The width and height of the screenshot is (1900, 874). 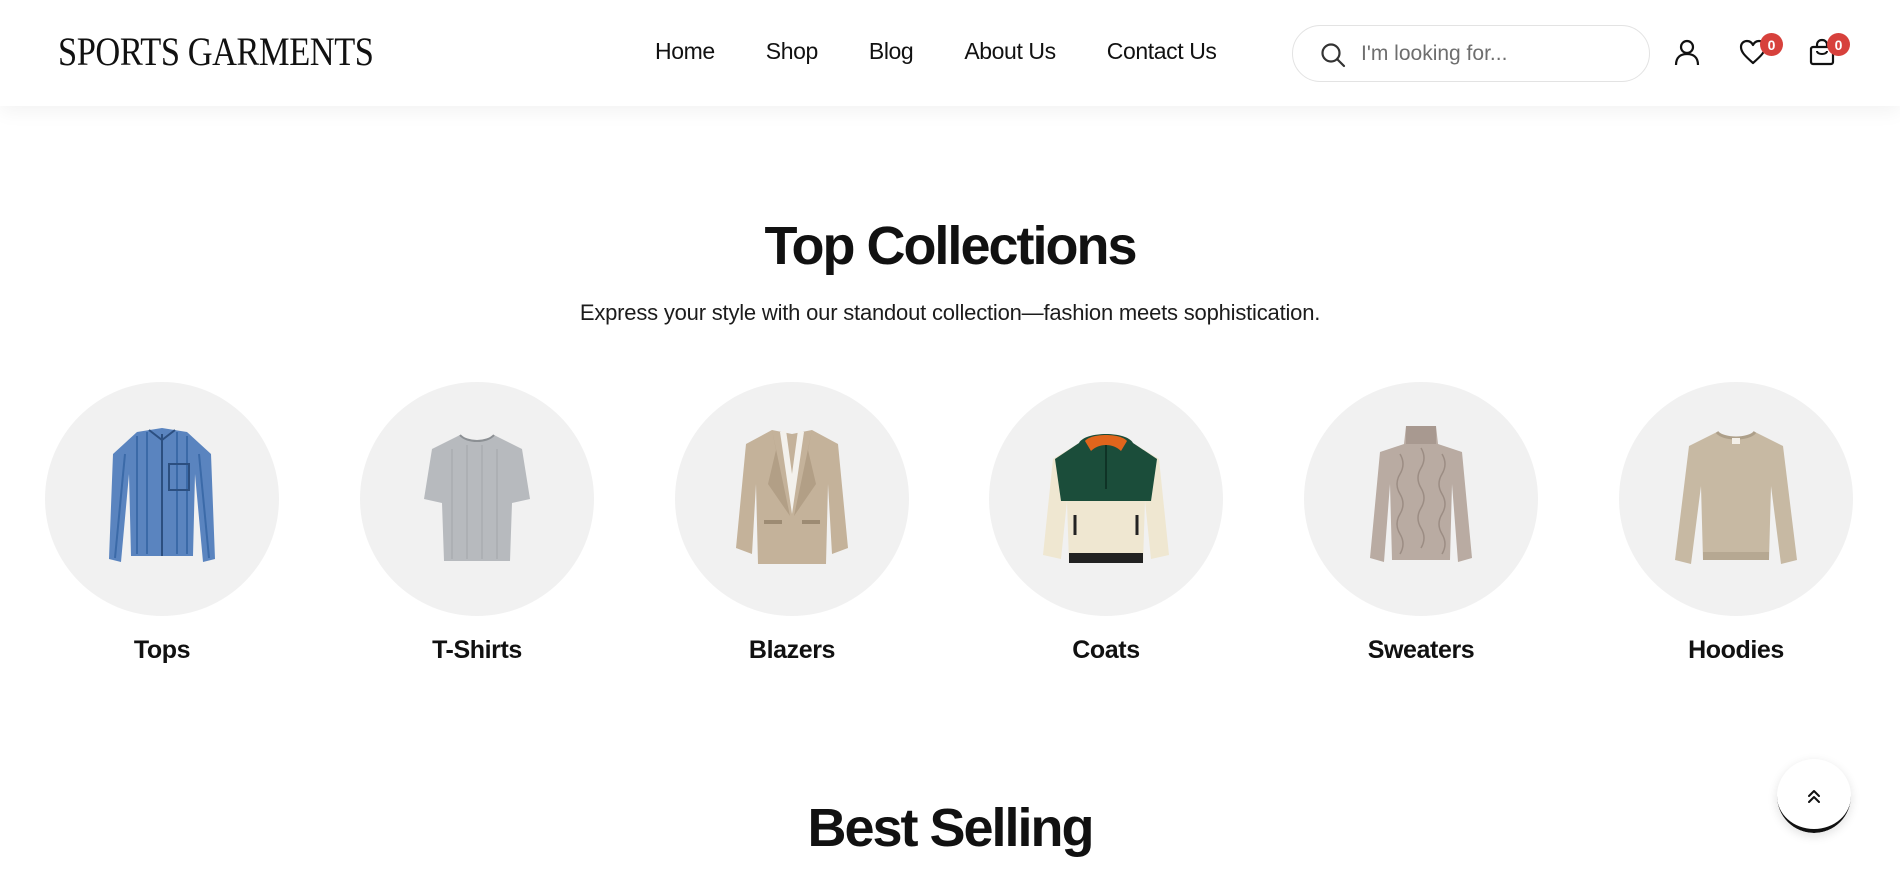 I want to click on nav-home: Home, so click(x=685, y=51).